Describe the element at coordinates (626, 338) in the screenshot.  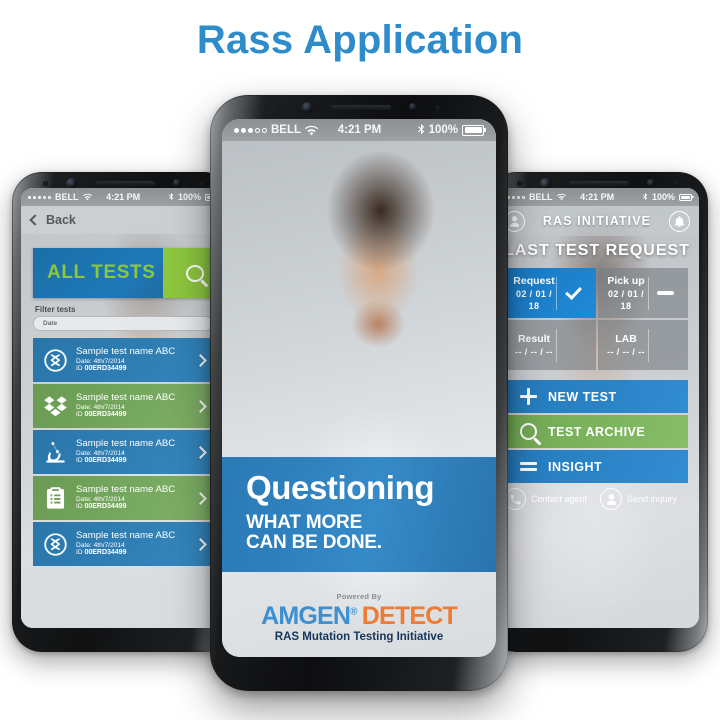
I see `card-label: LAB` at that location.